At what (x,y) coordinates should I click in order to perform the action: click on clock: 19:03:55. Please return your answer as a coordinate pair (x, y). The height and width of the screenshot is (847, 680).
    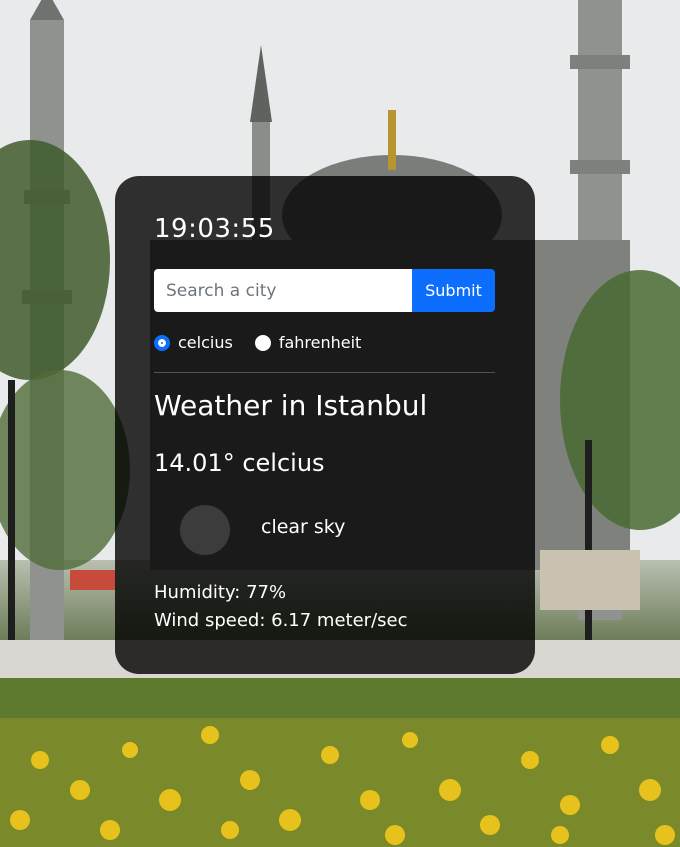
    Looking at the image, I should click on (214, 229).